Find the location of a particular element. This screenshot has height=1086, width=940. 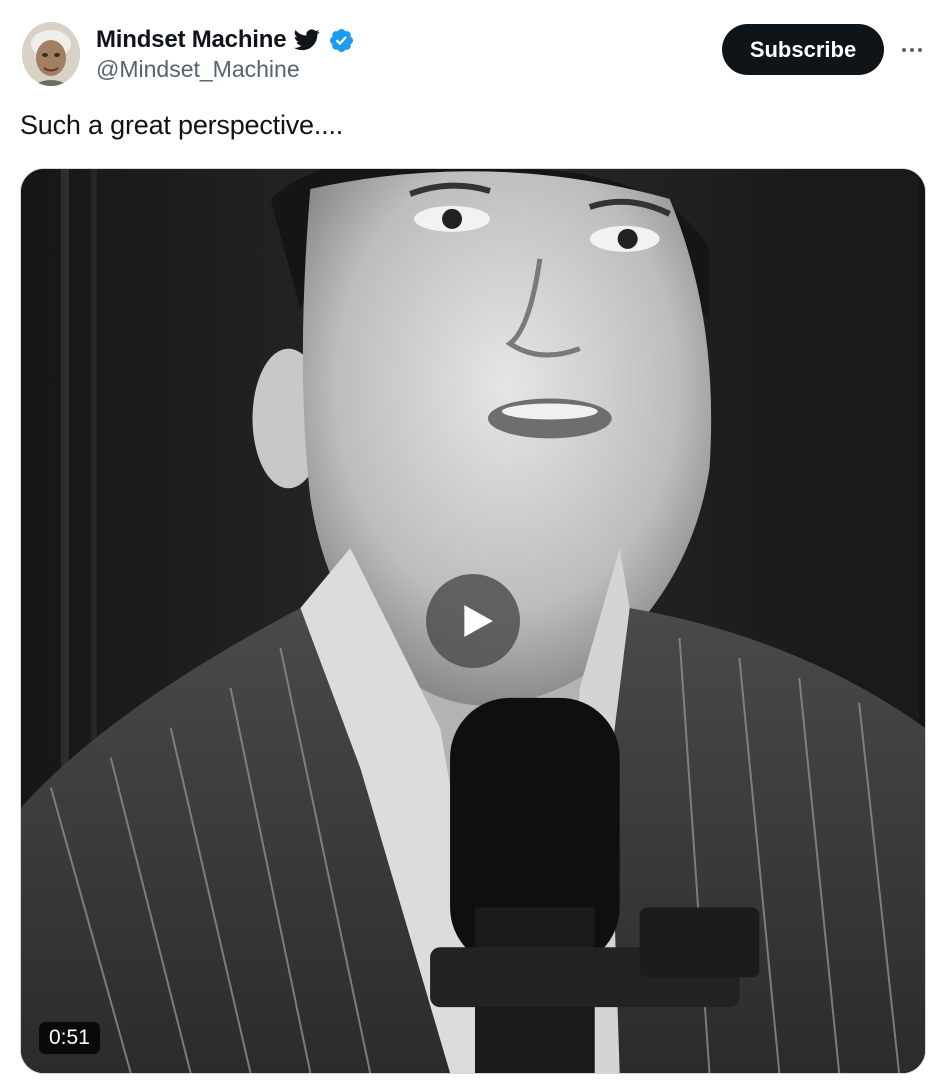

avatar is located at coordinates (51, 54).